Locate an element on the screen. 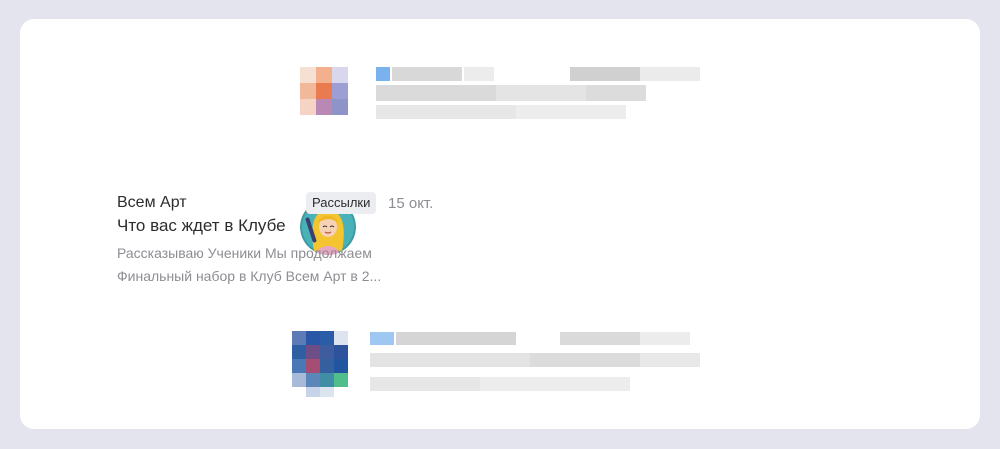  sender-name: Всем Арт is located at coordinates (152, 202).